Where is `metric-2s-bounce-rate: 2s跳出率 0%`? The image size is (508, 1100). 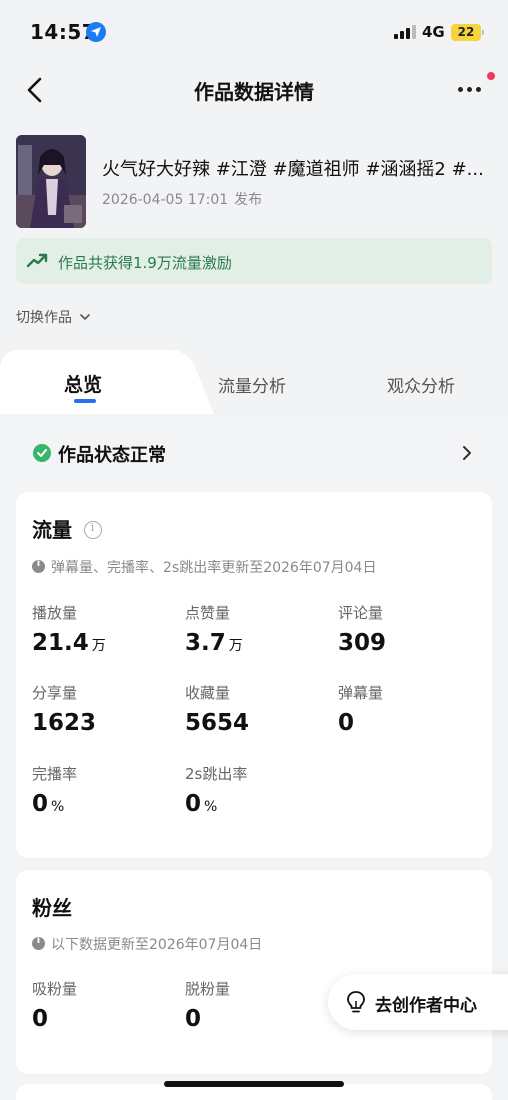
metric-2s-bounce-rate: 2s跳出率 0% is located at coordinates (255, 790).